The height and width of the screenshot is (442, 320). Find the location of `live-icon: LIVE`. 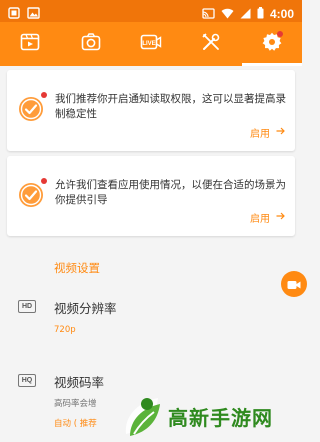

live-icon: LIVE is located at coordinates (151, 44).